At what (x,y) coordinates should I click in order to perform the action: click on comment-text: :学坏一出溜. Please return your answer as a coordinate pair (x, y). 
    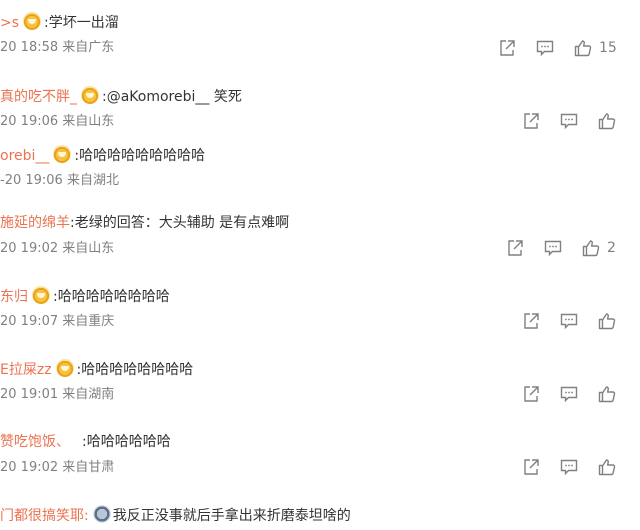
    Looking at the image, I should click on (81, 23).